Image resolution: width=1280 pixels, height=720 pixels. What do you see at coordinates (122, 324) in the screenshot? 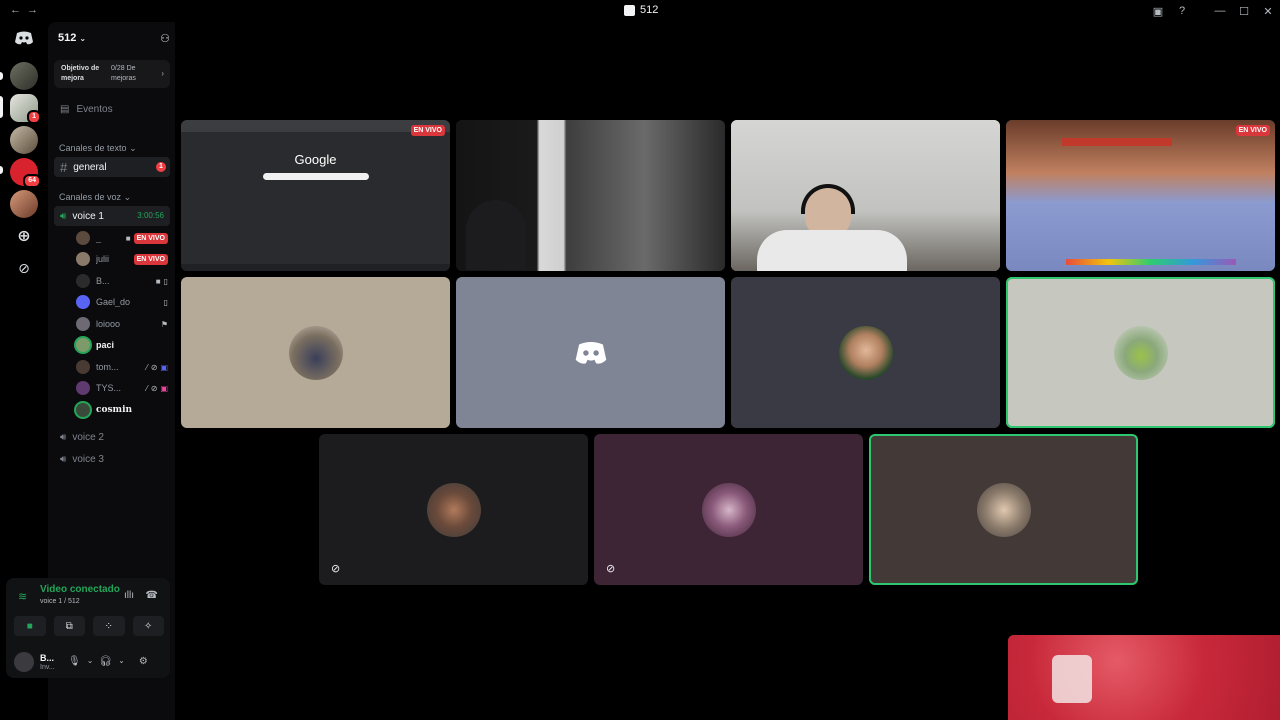
I see `voice-user: loiooo ⚑` at bounding box center [122, 324].